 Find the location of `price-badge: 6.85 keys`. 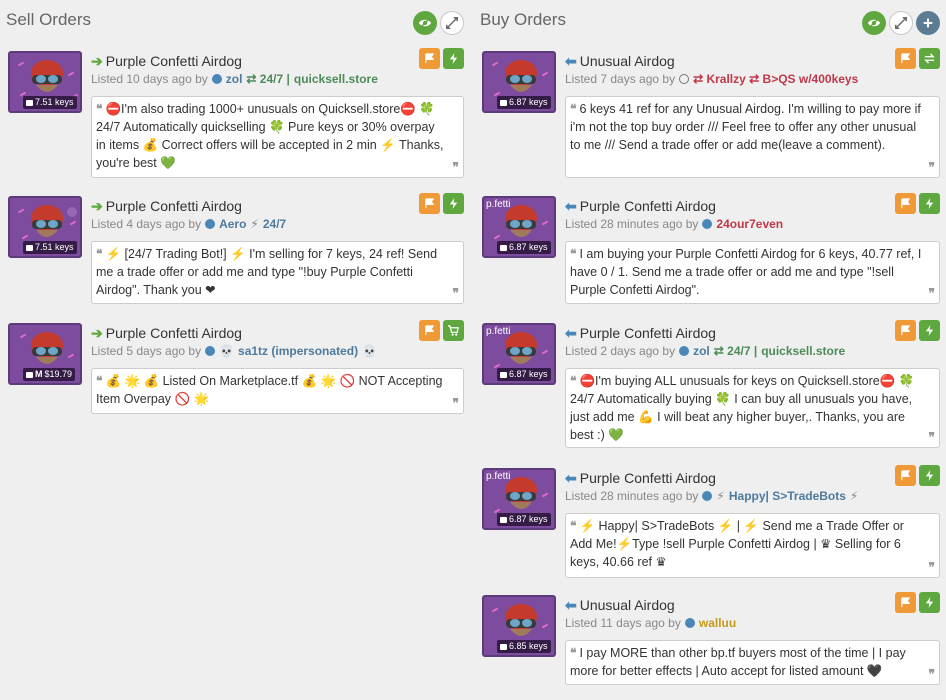

price-badge: 6.85 keys is located at coordinates (524, 646).